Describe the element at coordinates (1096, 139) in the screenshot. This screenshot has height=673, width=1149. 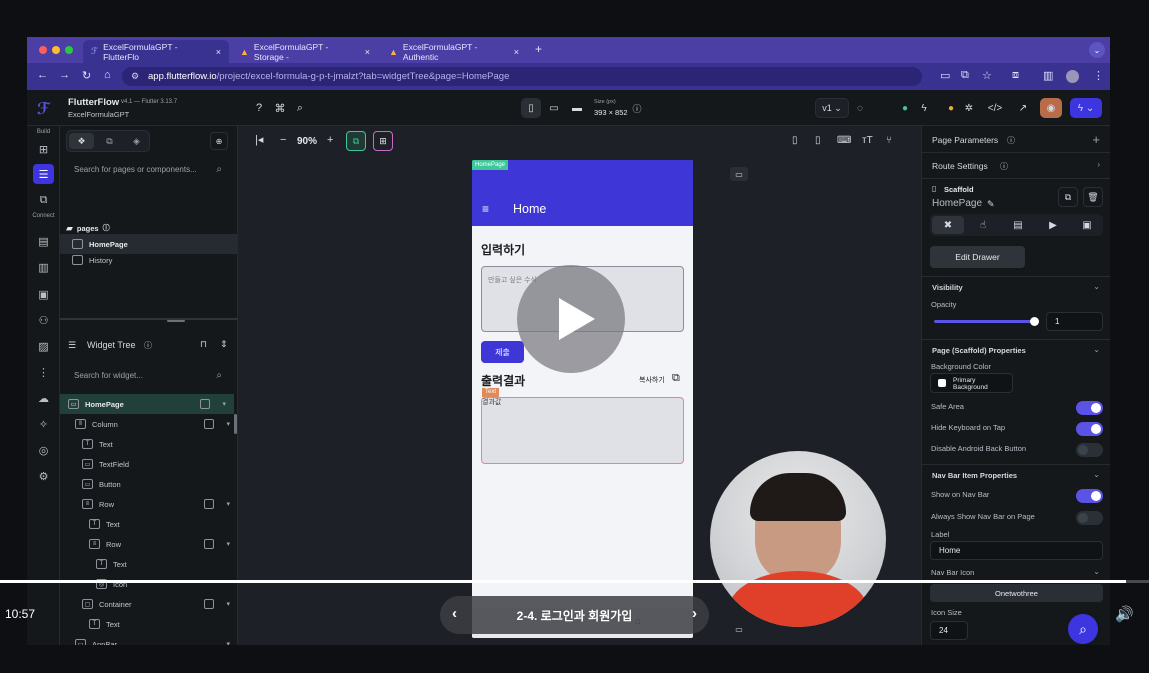
I see `add-parameter-icon: +` at that location.